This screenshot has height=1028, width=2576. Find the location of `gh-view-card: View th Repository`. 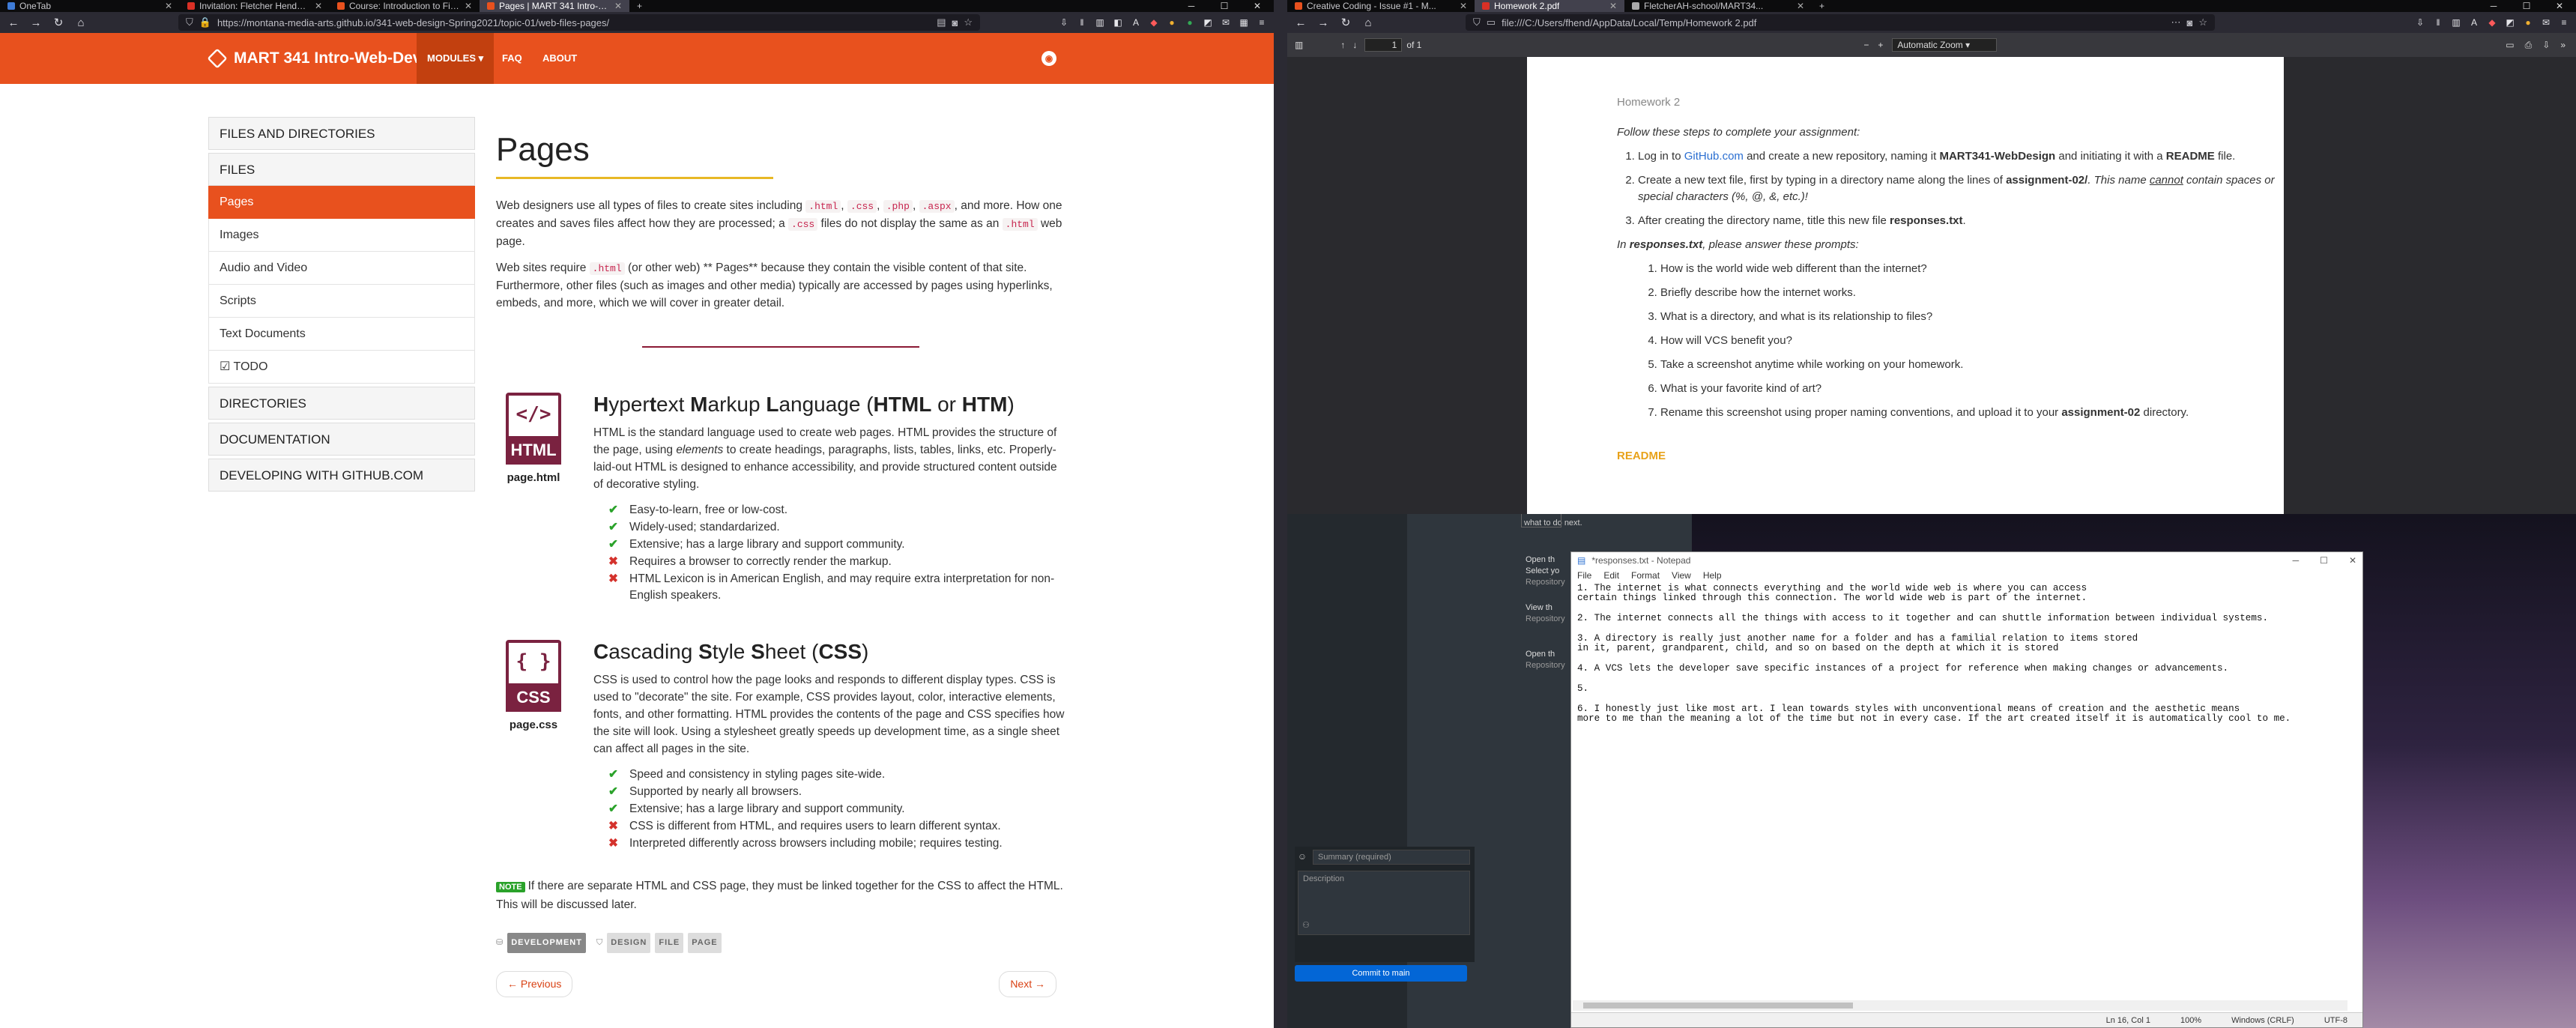

gh-view-card: View th Repository is located at coordinates (1545, 613).